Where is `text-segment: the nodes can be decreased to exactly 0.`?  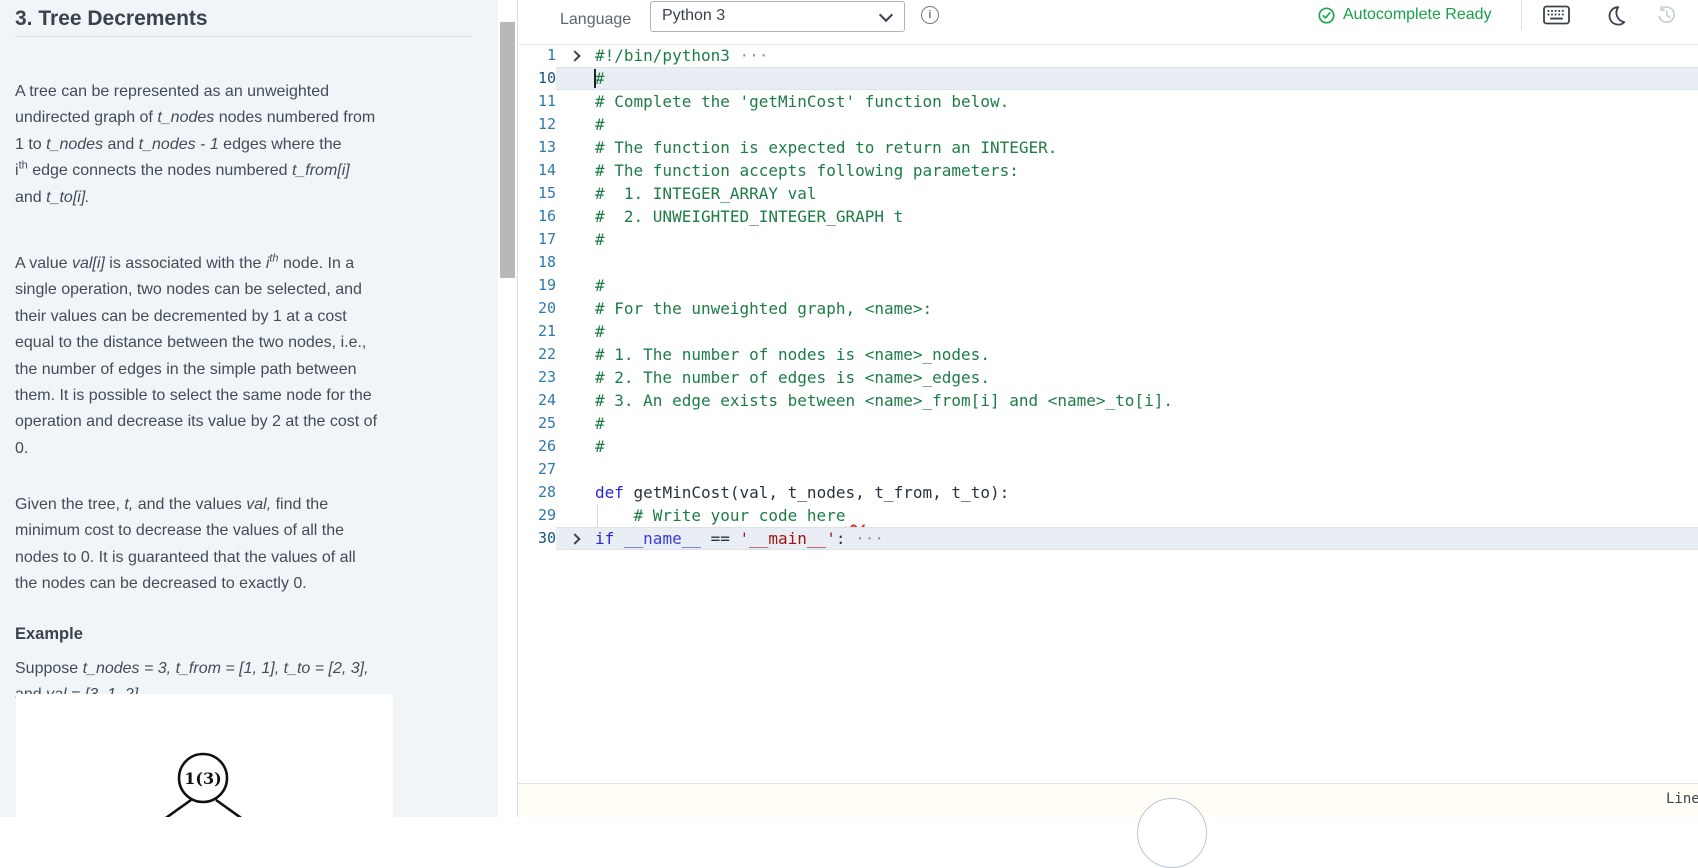 text-segment: the nodes can be decreased to exactly 0. is located at coordinates (161, 584).